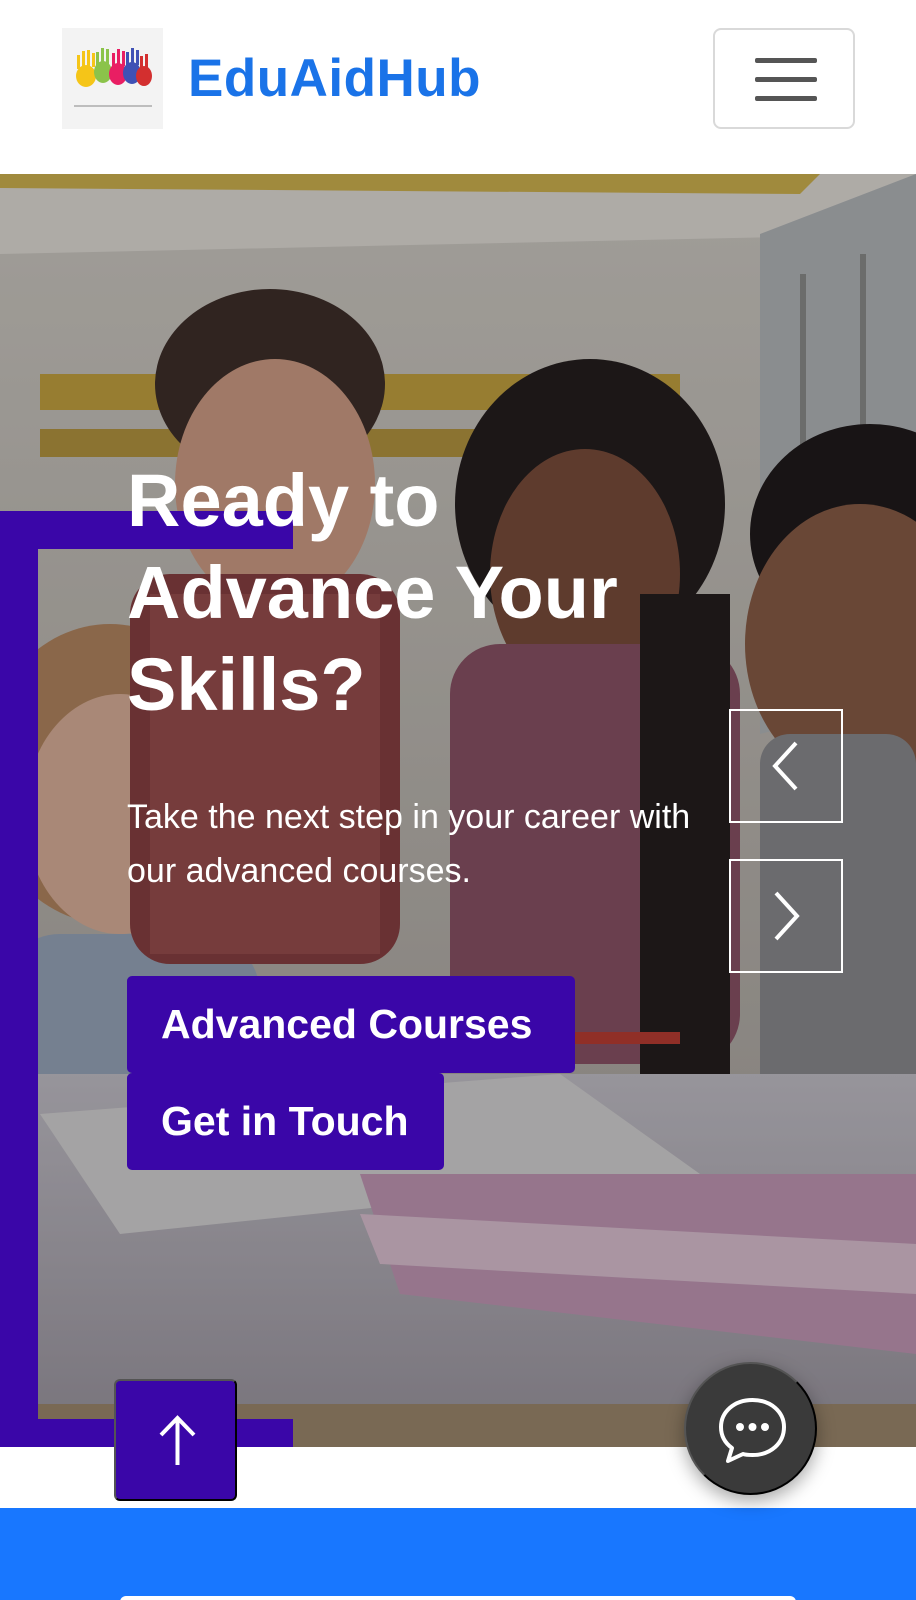  I want to click on site-logo, so click(112, 78).